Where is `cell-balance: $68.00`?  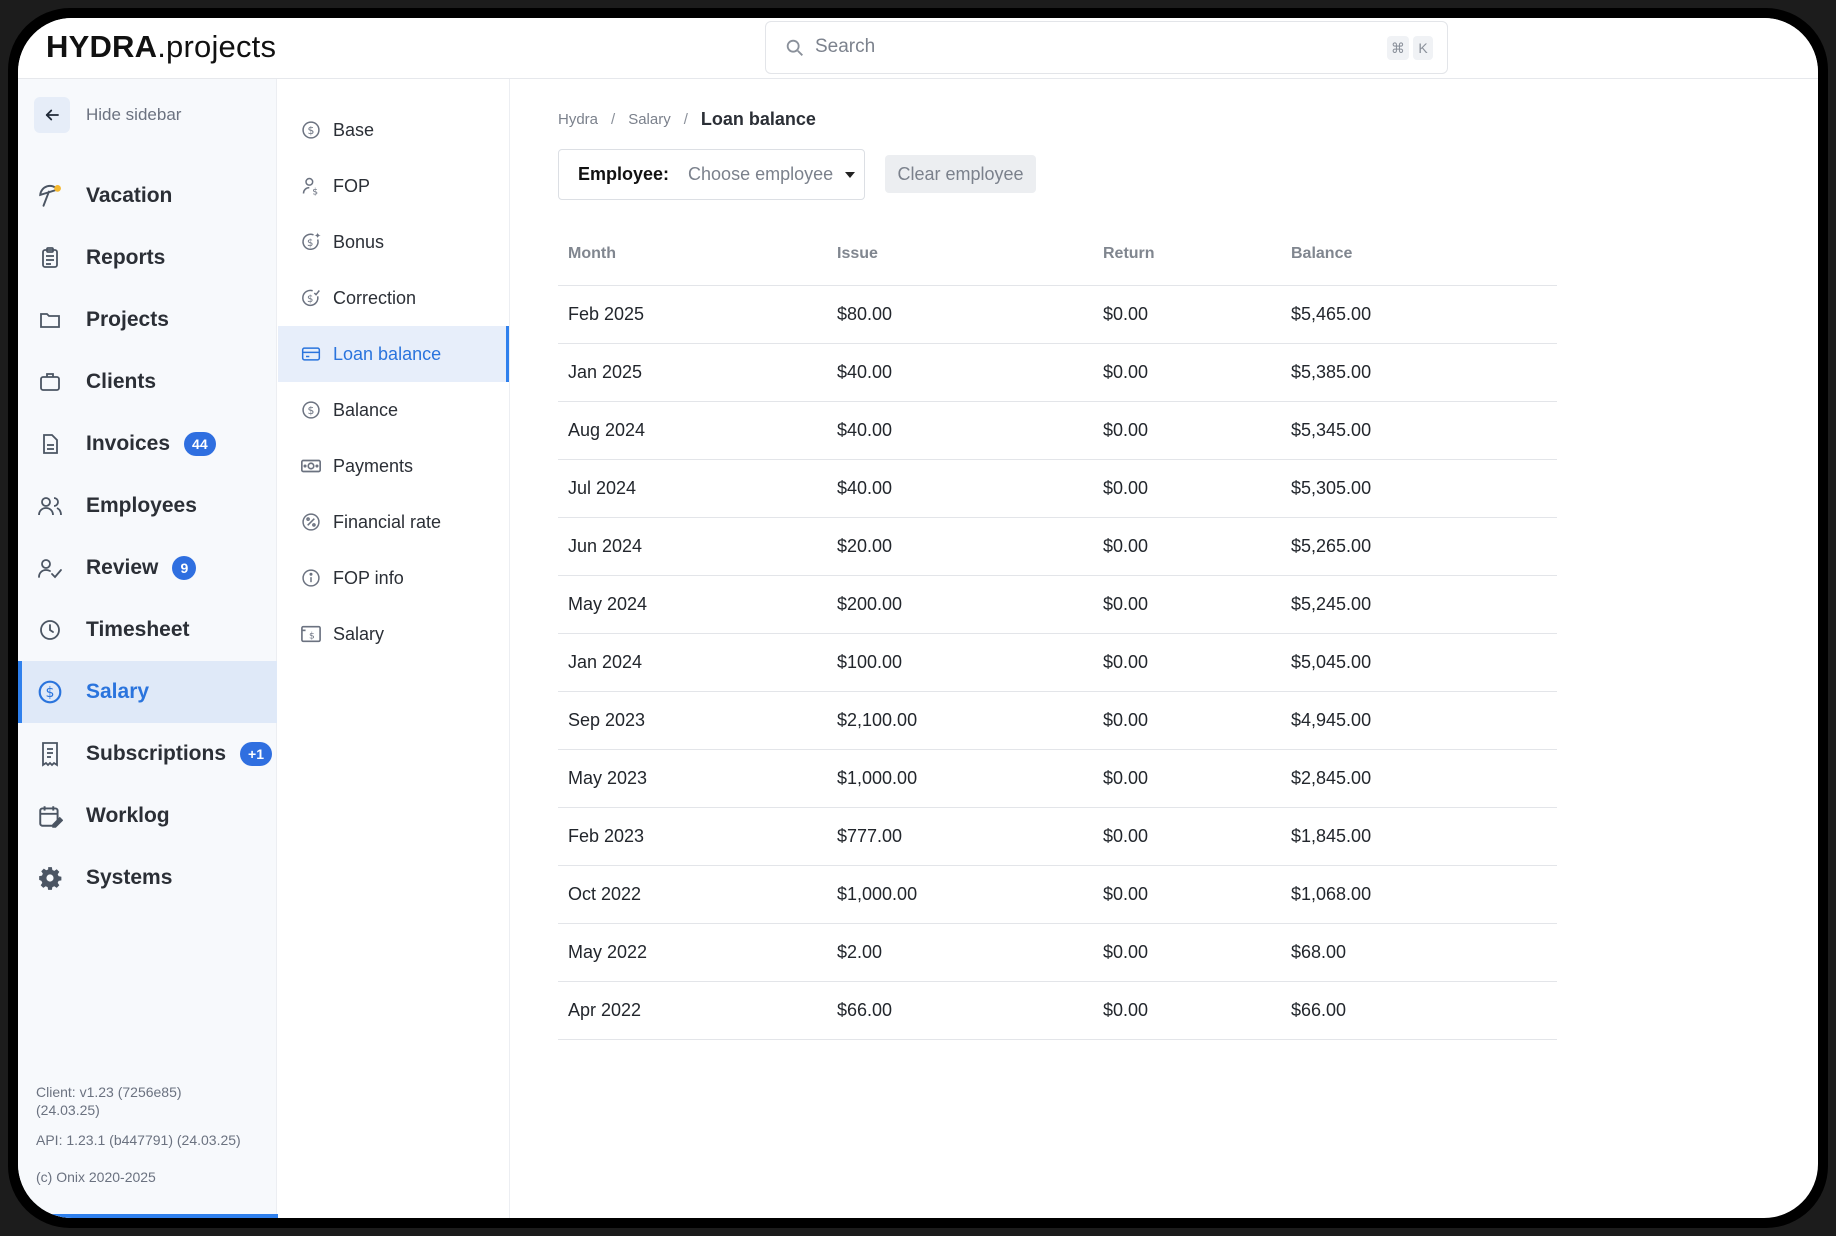 cell-balance: $68.00 is located at coordinates (1419, 952).